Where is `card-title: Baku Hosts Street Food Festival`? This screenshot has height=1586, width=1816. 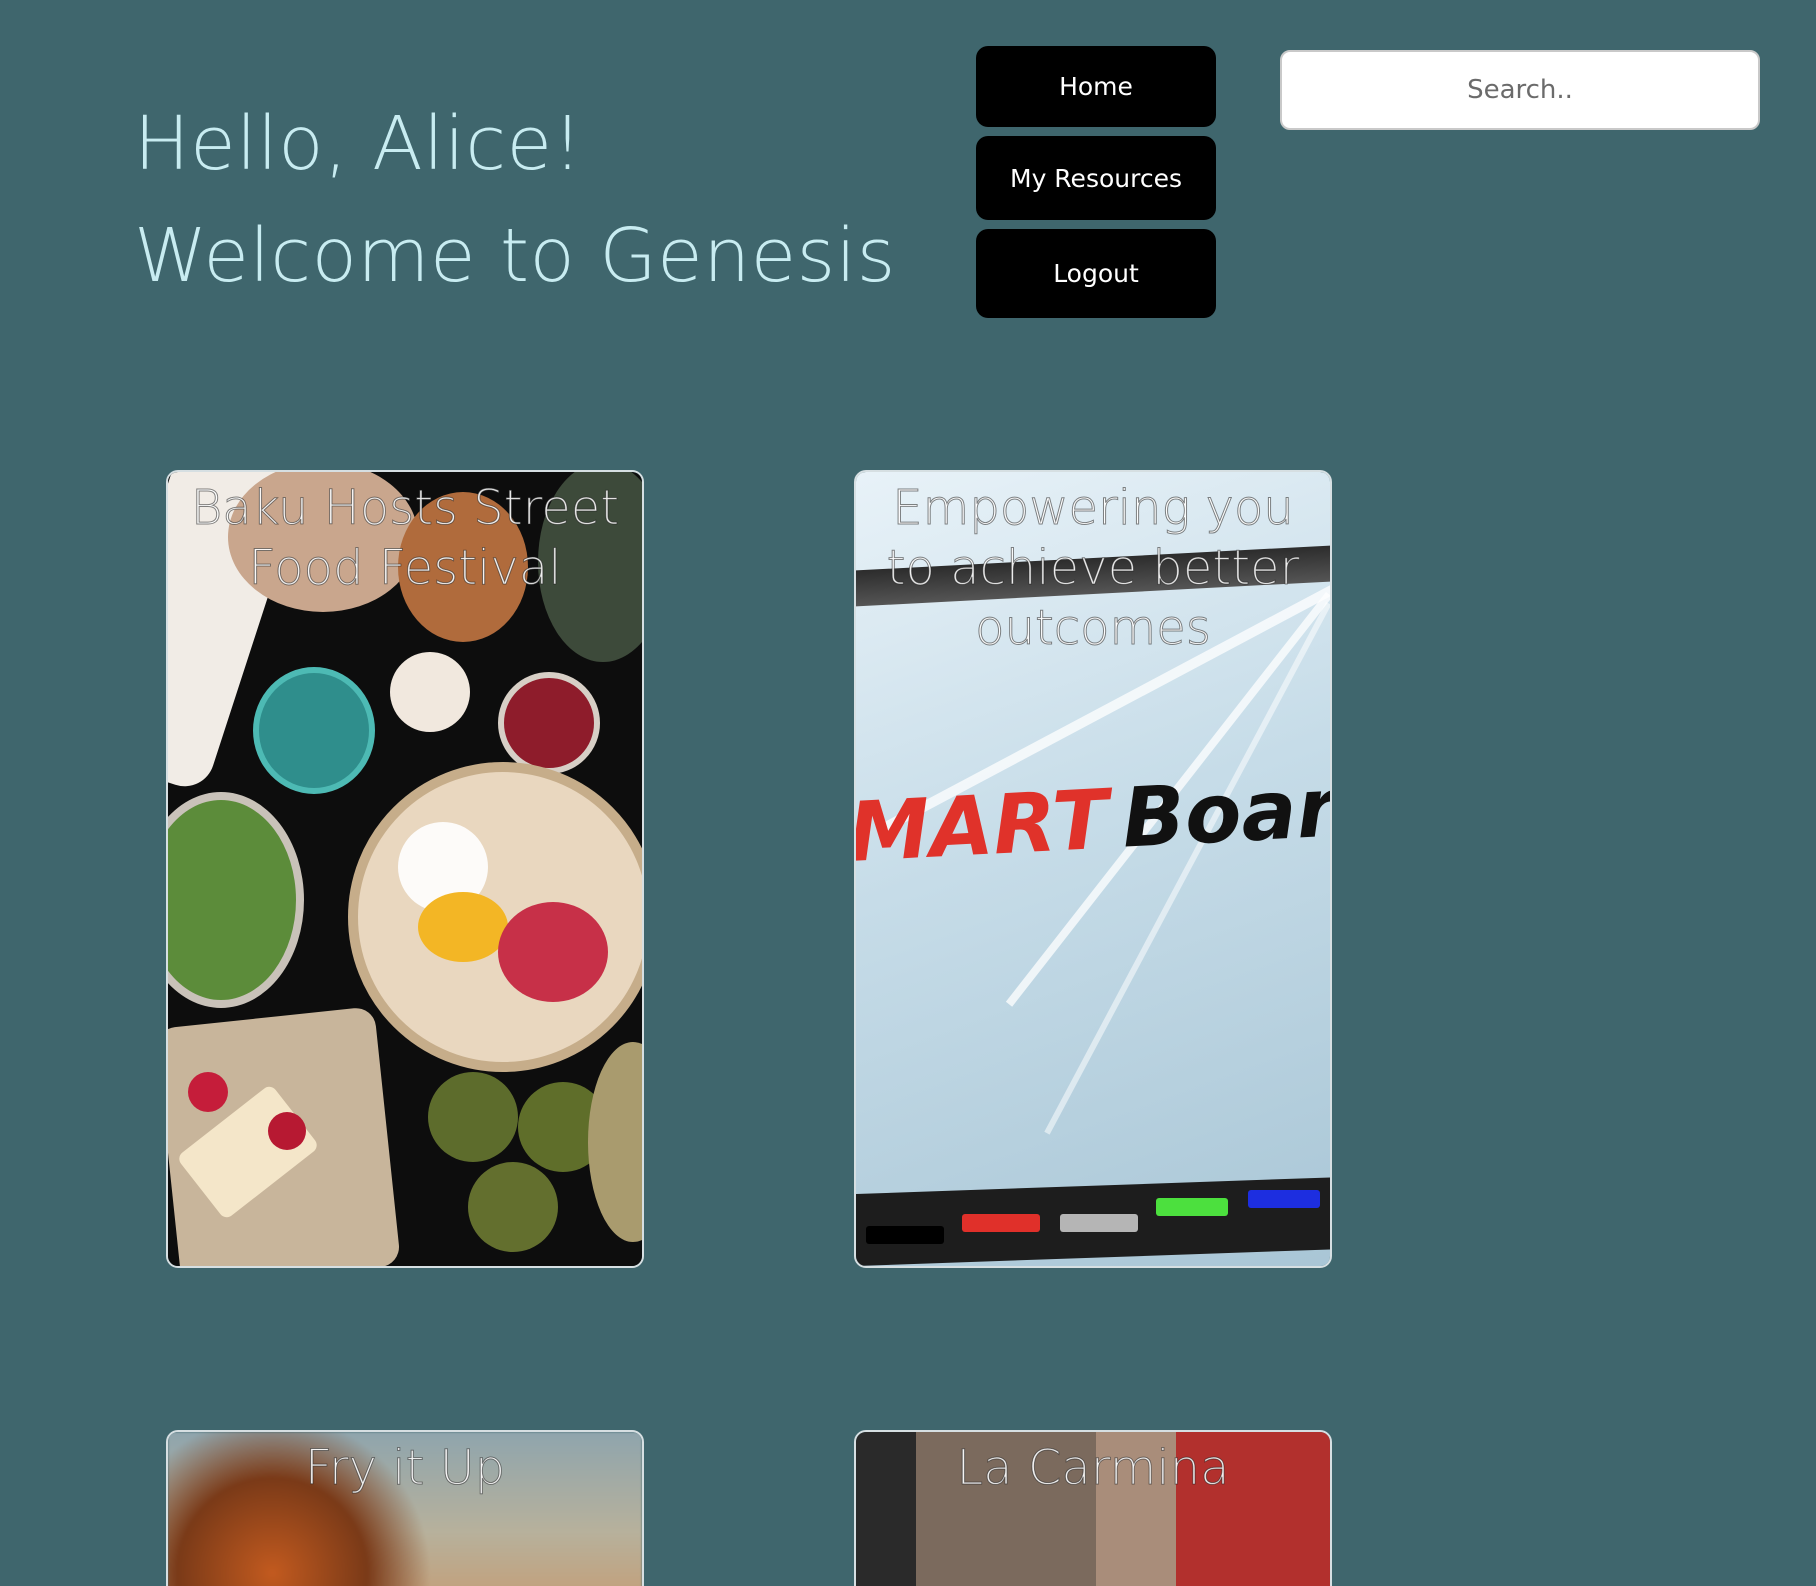 card-title: Baku Hosts Street Food Festival is located at coordinates (405, 538).